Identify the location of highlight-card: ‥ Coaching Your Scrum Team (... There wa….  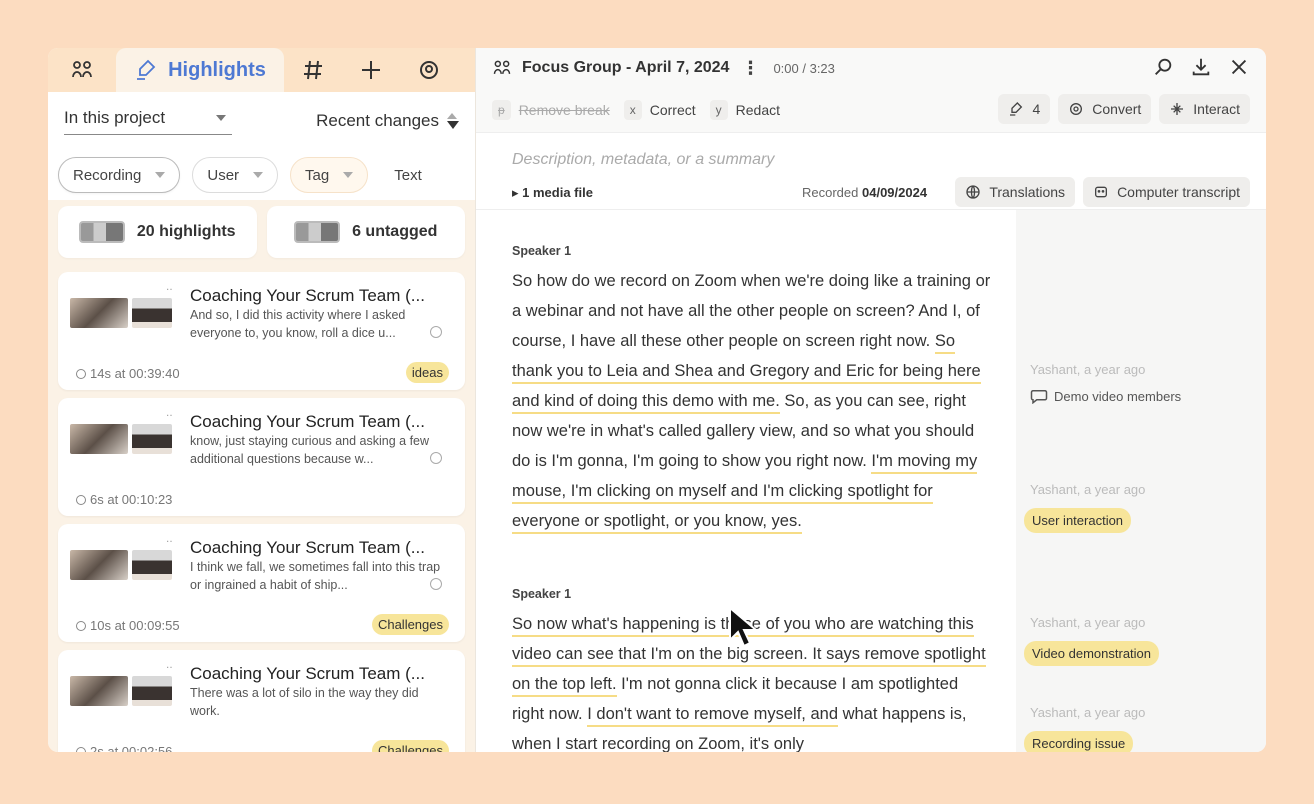
(261, 701).